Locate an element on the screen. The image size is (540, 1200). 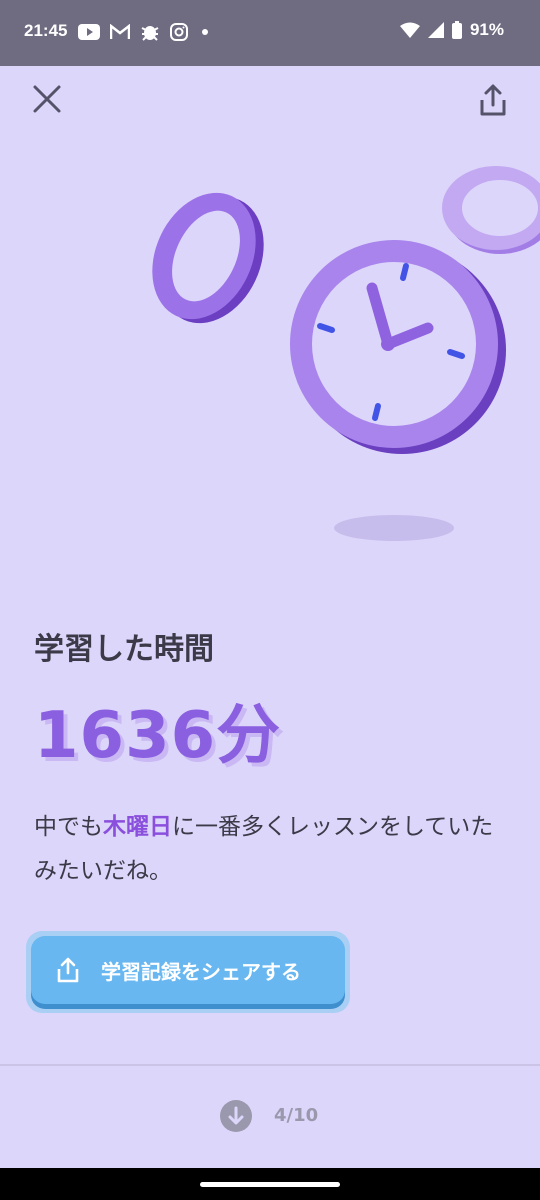
share-record-button: 学習記録をシェアする is located at coordinates (188, 972).